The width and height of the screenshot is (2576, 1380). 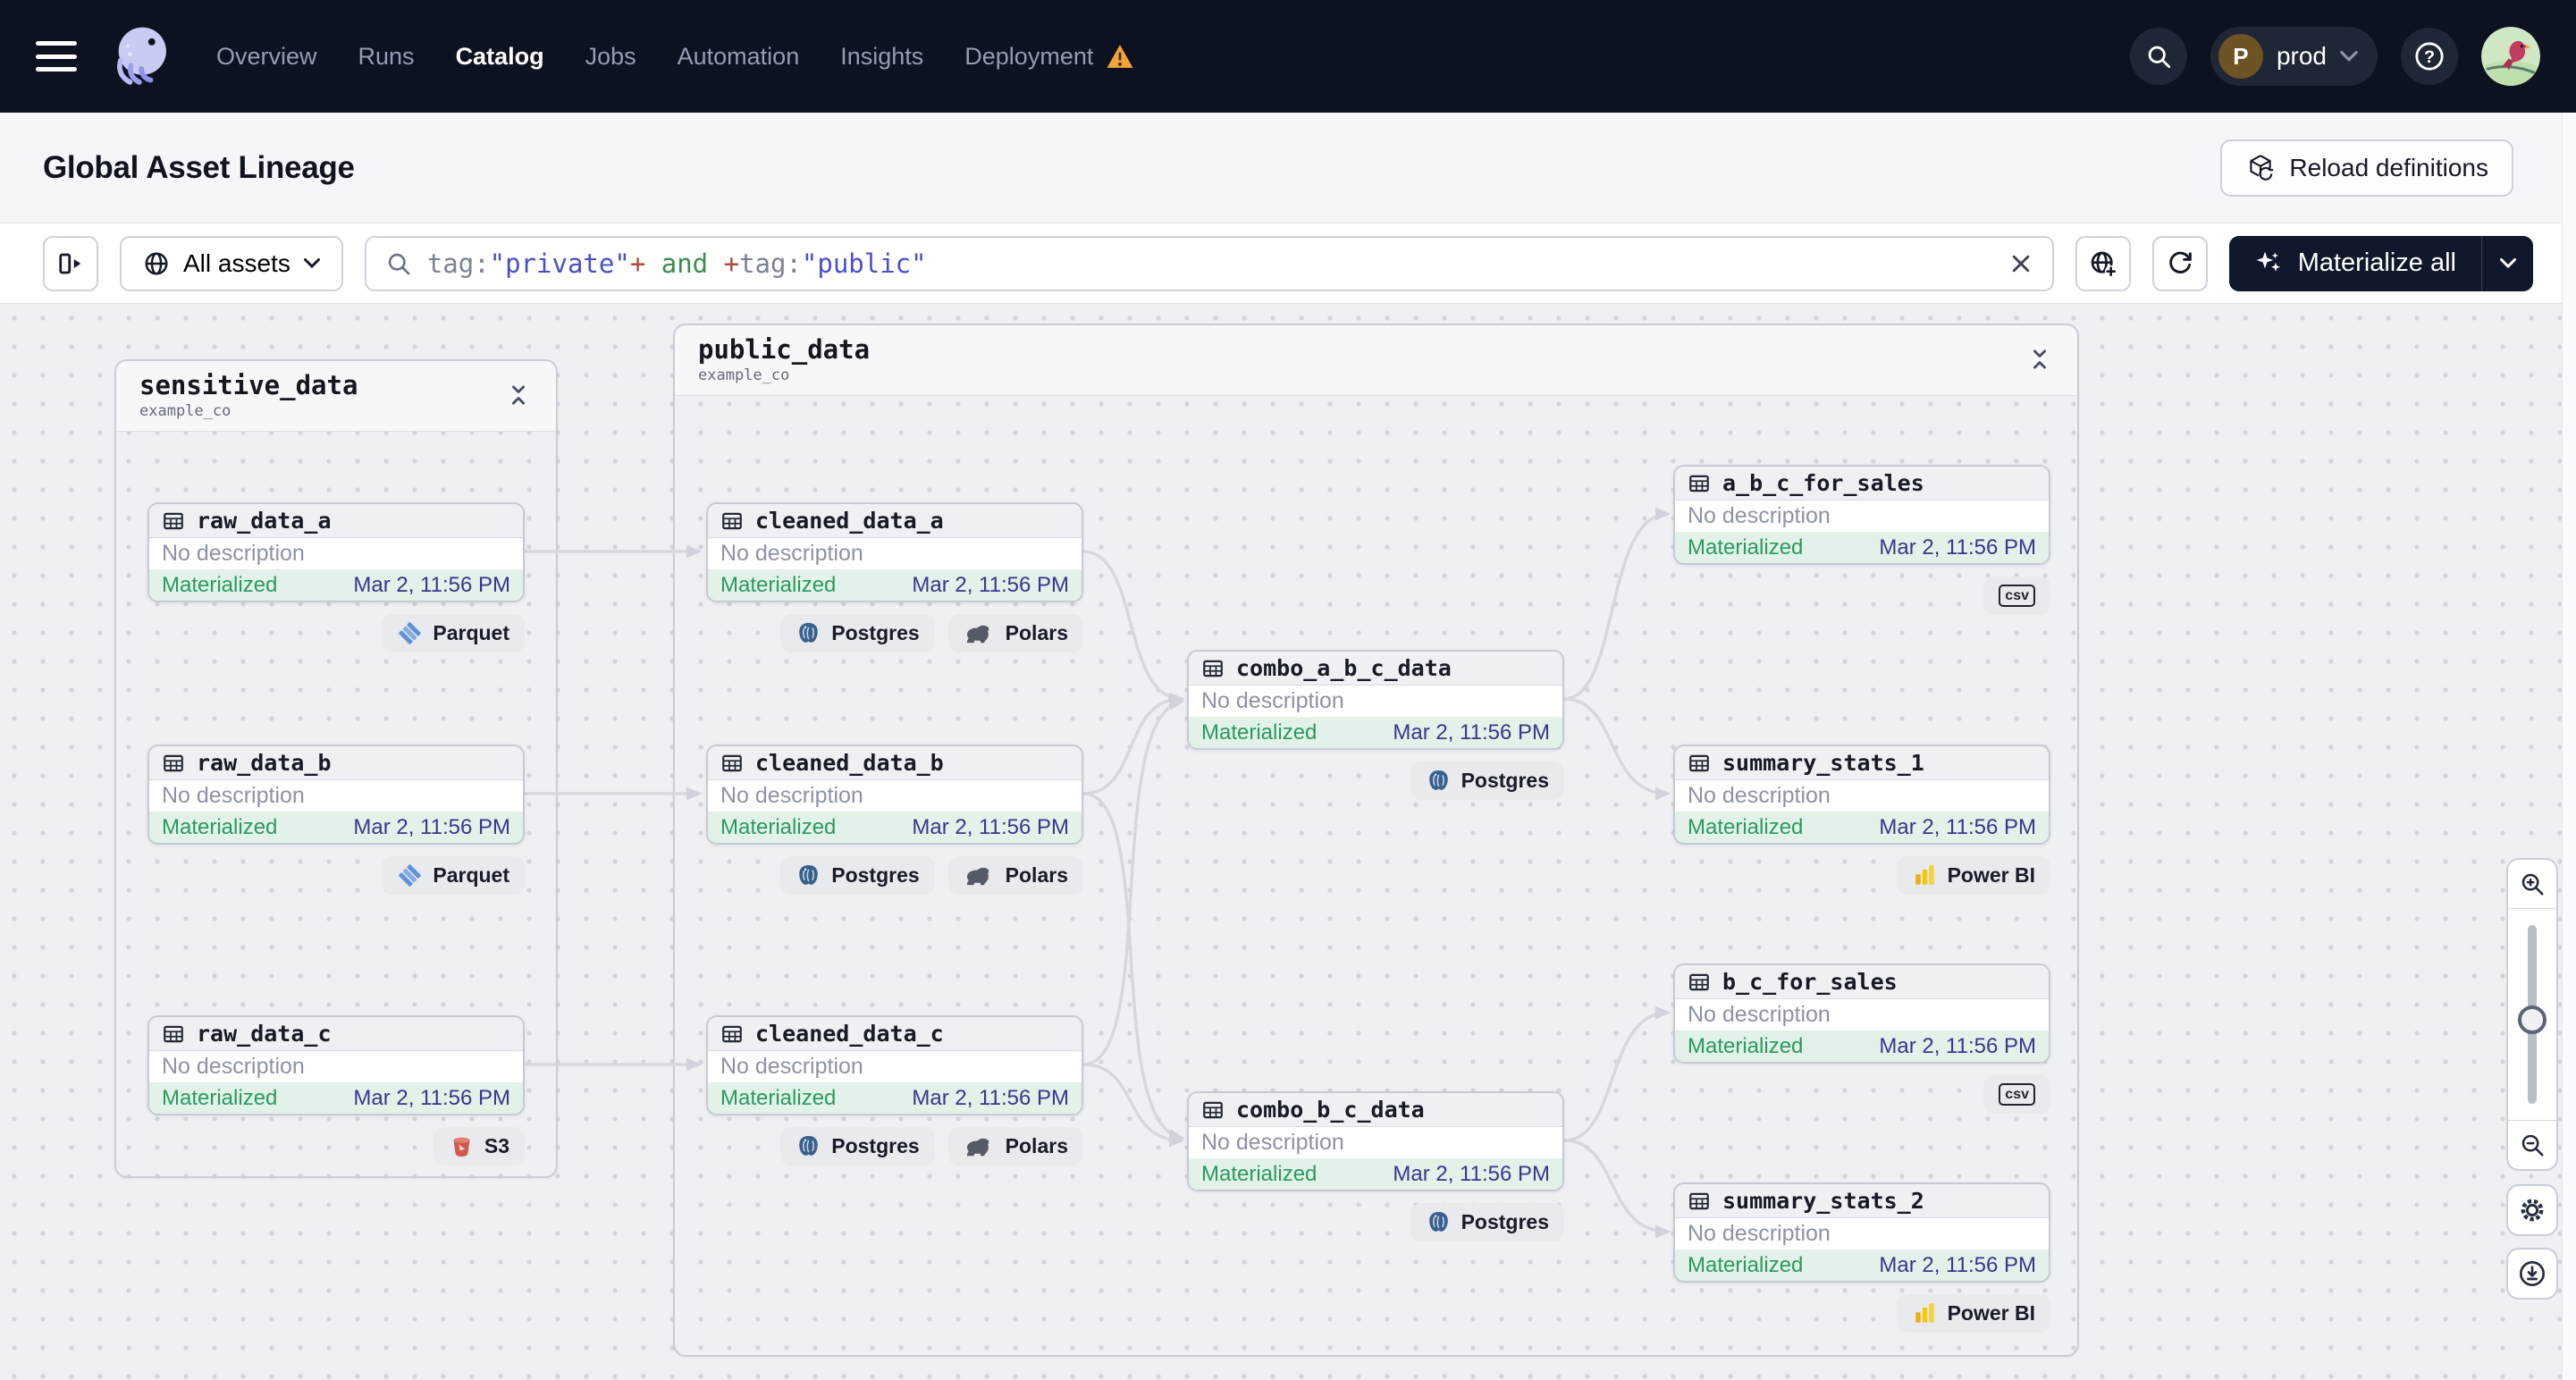 I want to click on asset-name: cleaned_data_a, so click(x=850, y=521).